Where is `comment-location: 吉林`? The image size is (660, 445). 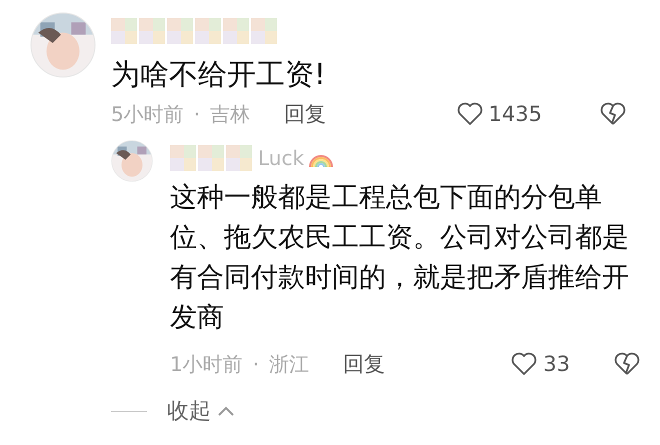
comment-location: 吉林 is located at coordinates (230, 114).